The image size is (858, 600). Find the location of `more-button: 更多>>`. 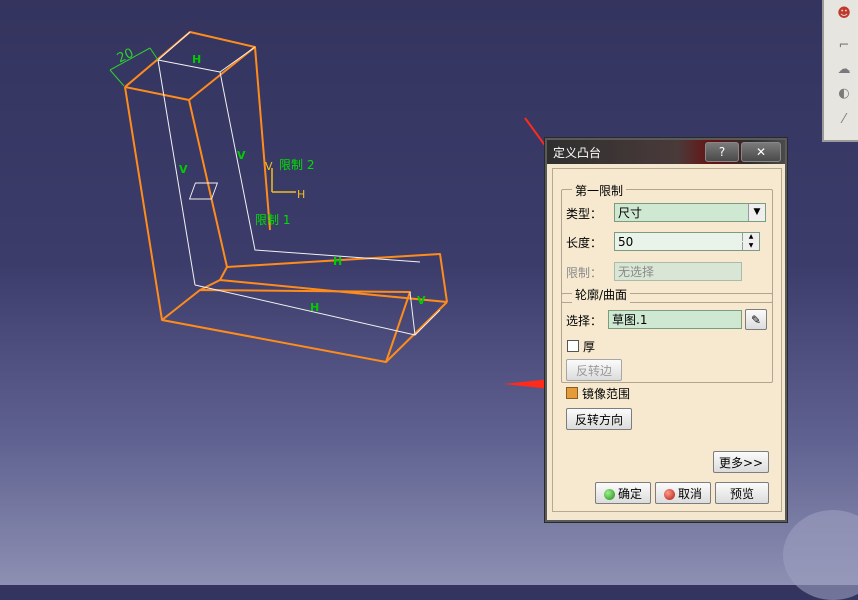

more-button: 更多>> is located at coordinates (741, 462).